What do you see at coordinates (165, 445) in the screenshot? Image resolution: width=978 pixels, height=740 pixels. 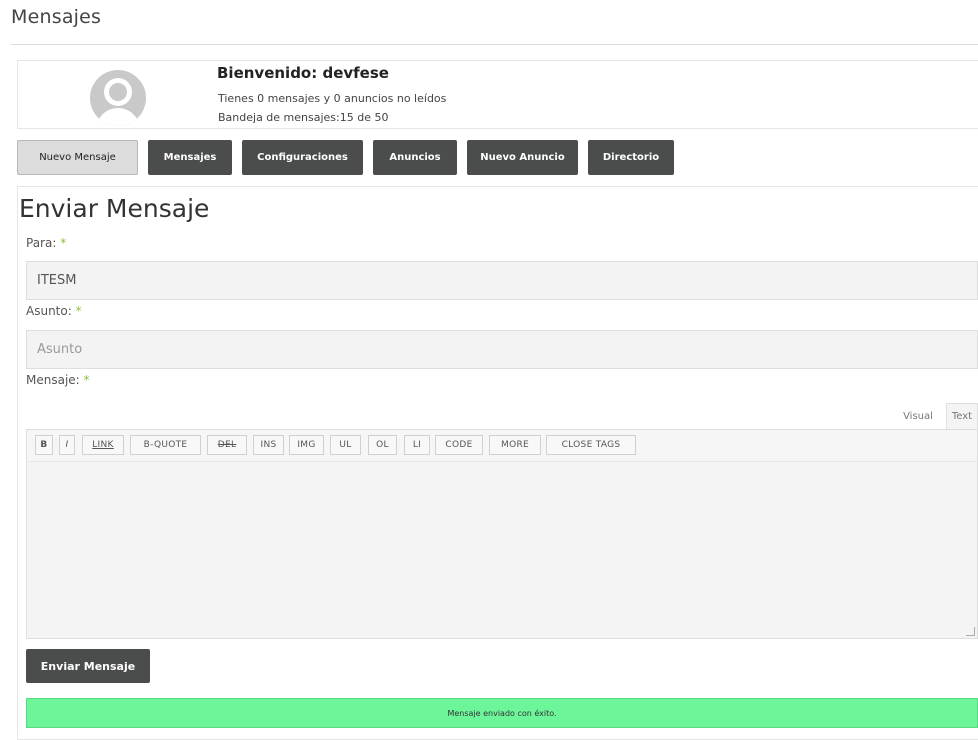 I see `qt-bquote-button: B-QUOTE` at bounding box center [165, 445].